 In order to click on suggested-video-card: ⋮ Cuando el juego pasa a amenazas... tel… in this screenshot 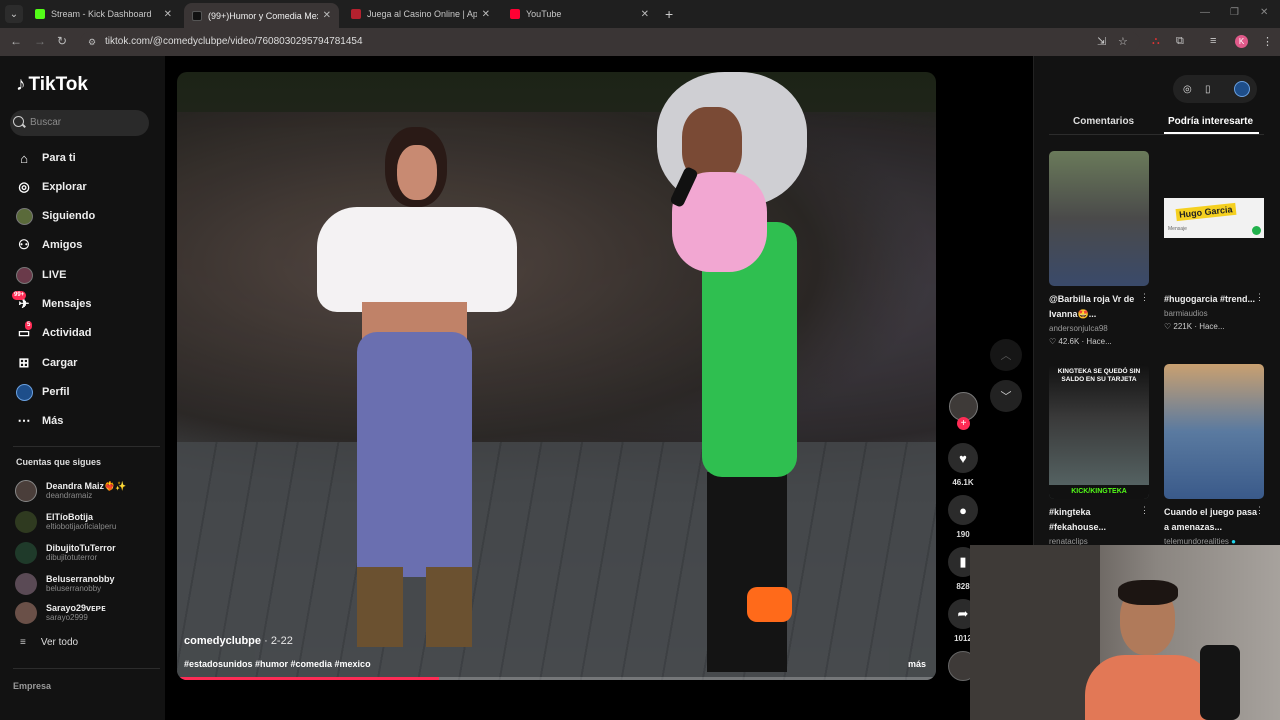, I will do `click(1214, 455)`.